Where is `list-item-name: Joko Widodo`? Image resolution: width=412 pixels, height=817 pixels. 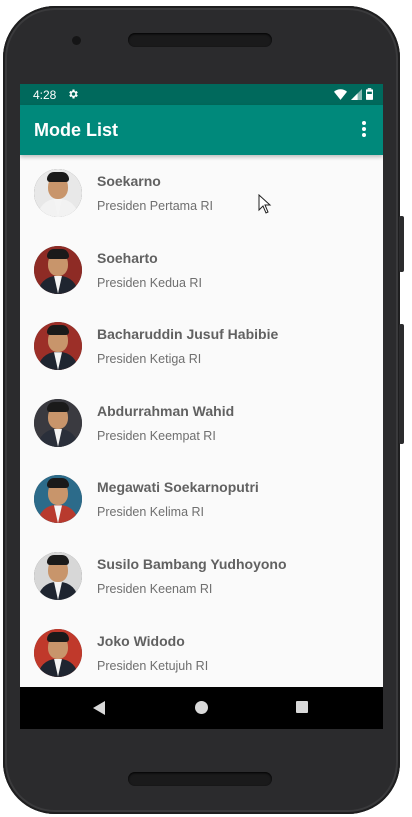
list-item-name: Joko Widodo is located at coordinates (141, 640).